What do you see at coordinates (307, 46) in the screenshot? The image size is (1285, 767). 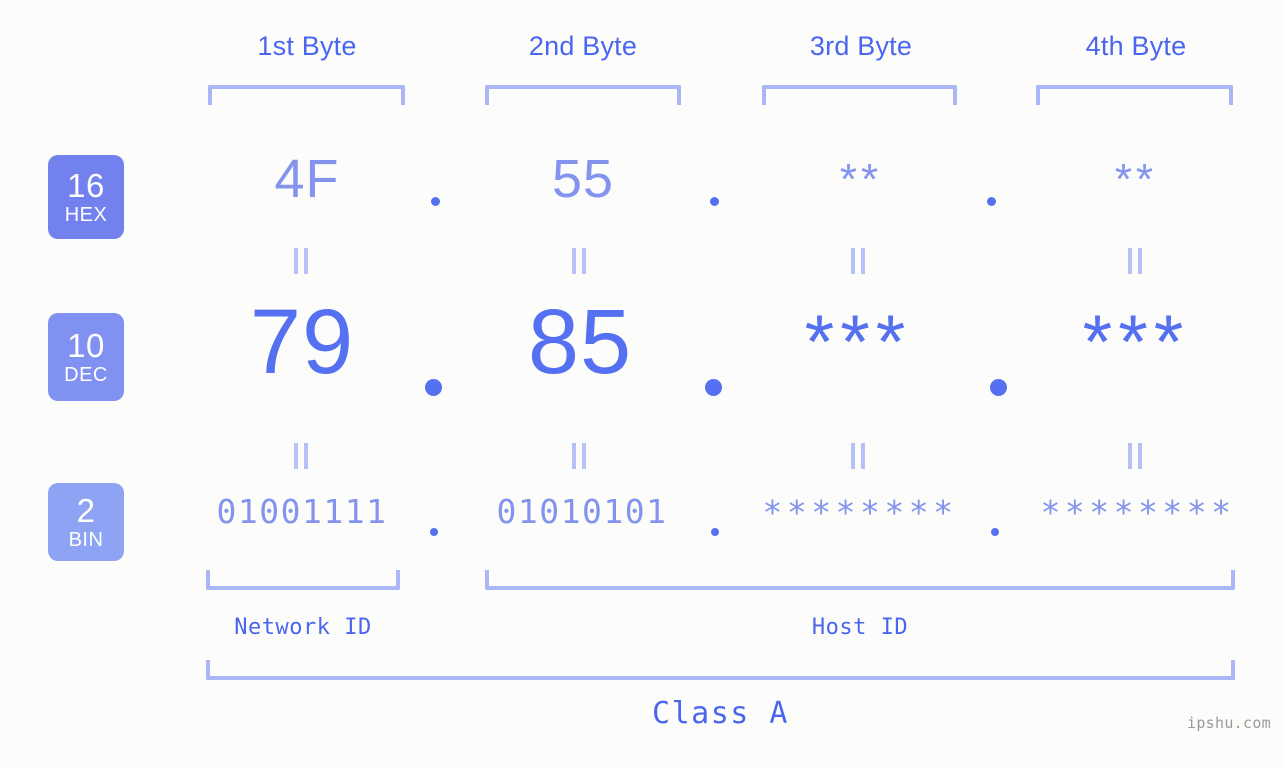 I see `byte-header-1: 1st Byte` at bounding box center [307, 46].